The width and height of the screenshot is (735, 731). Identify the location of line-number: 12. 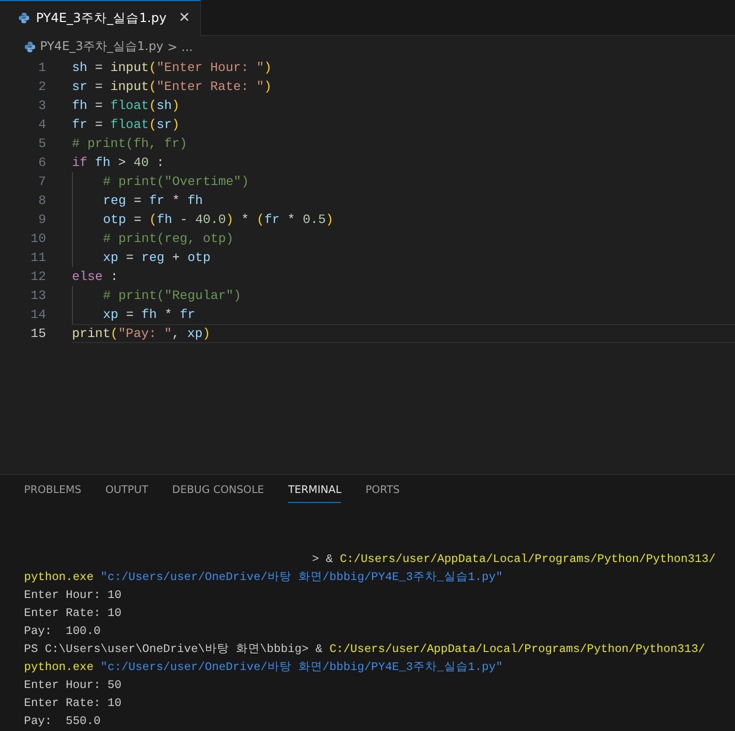
(38, 276).